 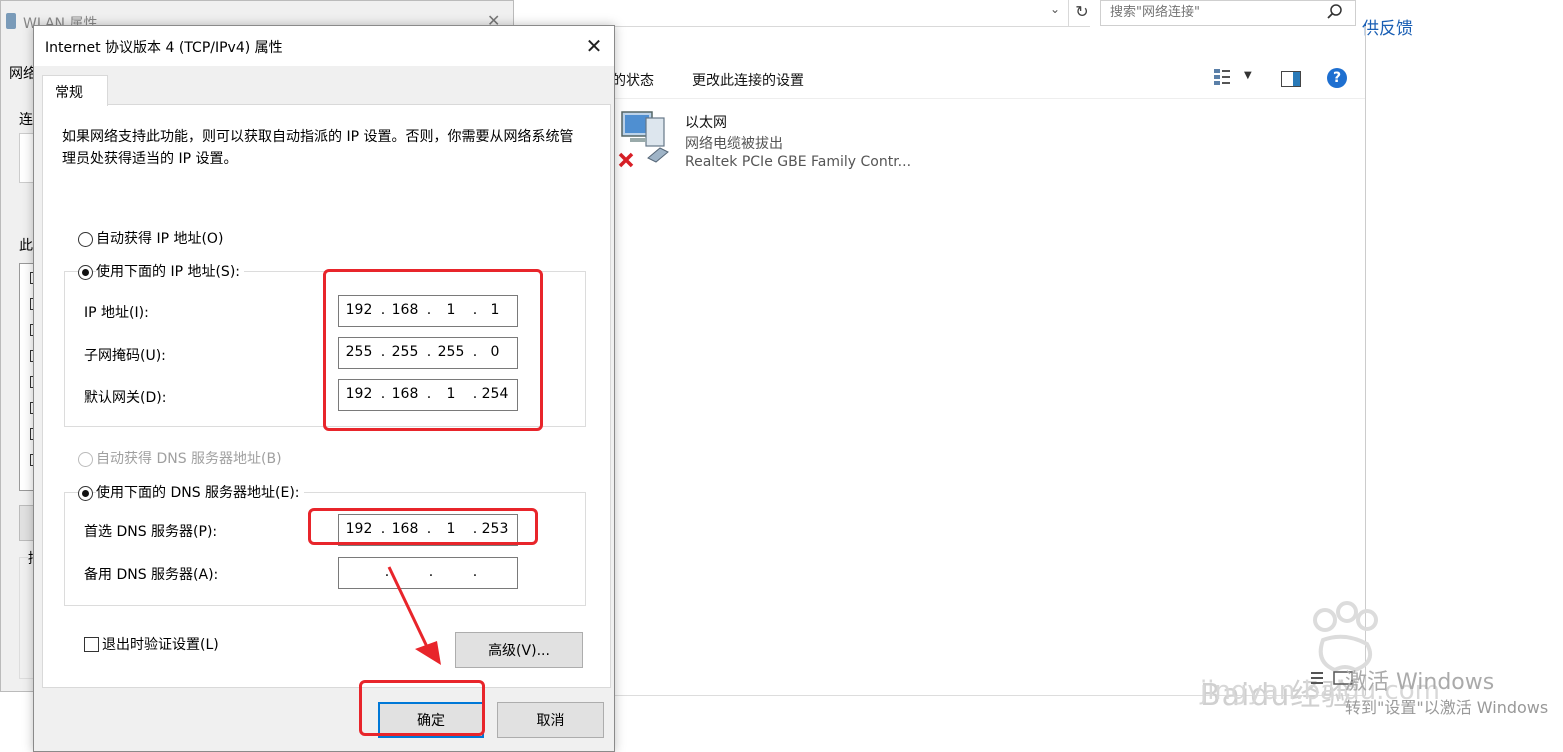 What do you see at coordinates (170, 271) in the screenshot?
I see `manual-ip-label: 使用下面的 IP 地址(S):` at bounding box center [170, 271].